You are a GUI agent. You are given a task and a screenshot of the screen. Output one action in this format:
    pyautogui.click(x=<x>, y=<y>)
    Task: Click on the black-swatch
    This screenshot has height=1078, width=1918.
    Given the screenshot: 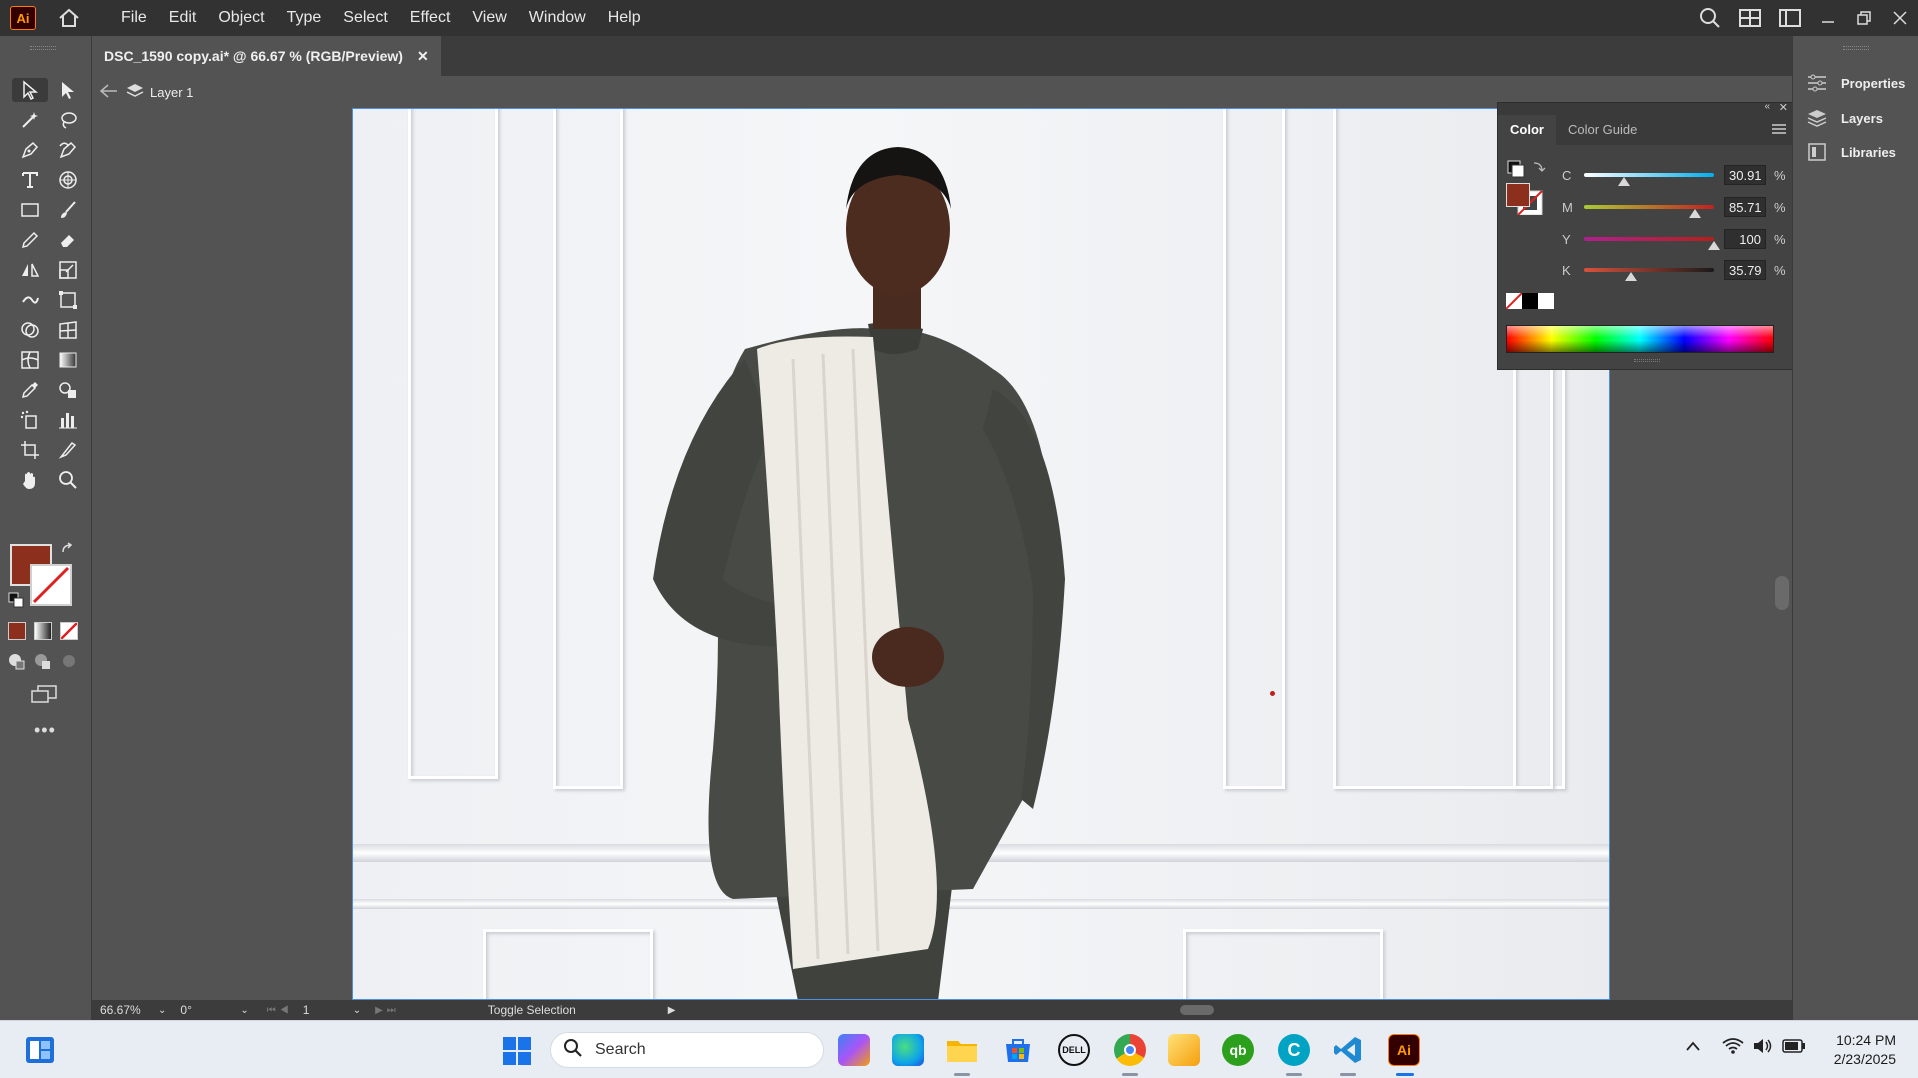 What is the action you would take?
    pyautogui.click(x=1530, y=301)
    